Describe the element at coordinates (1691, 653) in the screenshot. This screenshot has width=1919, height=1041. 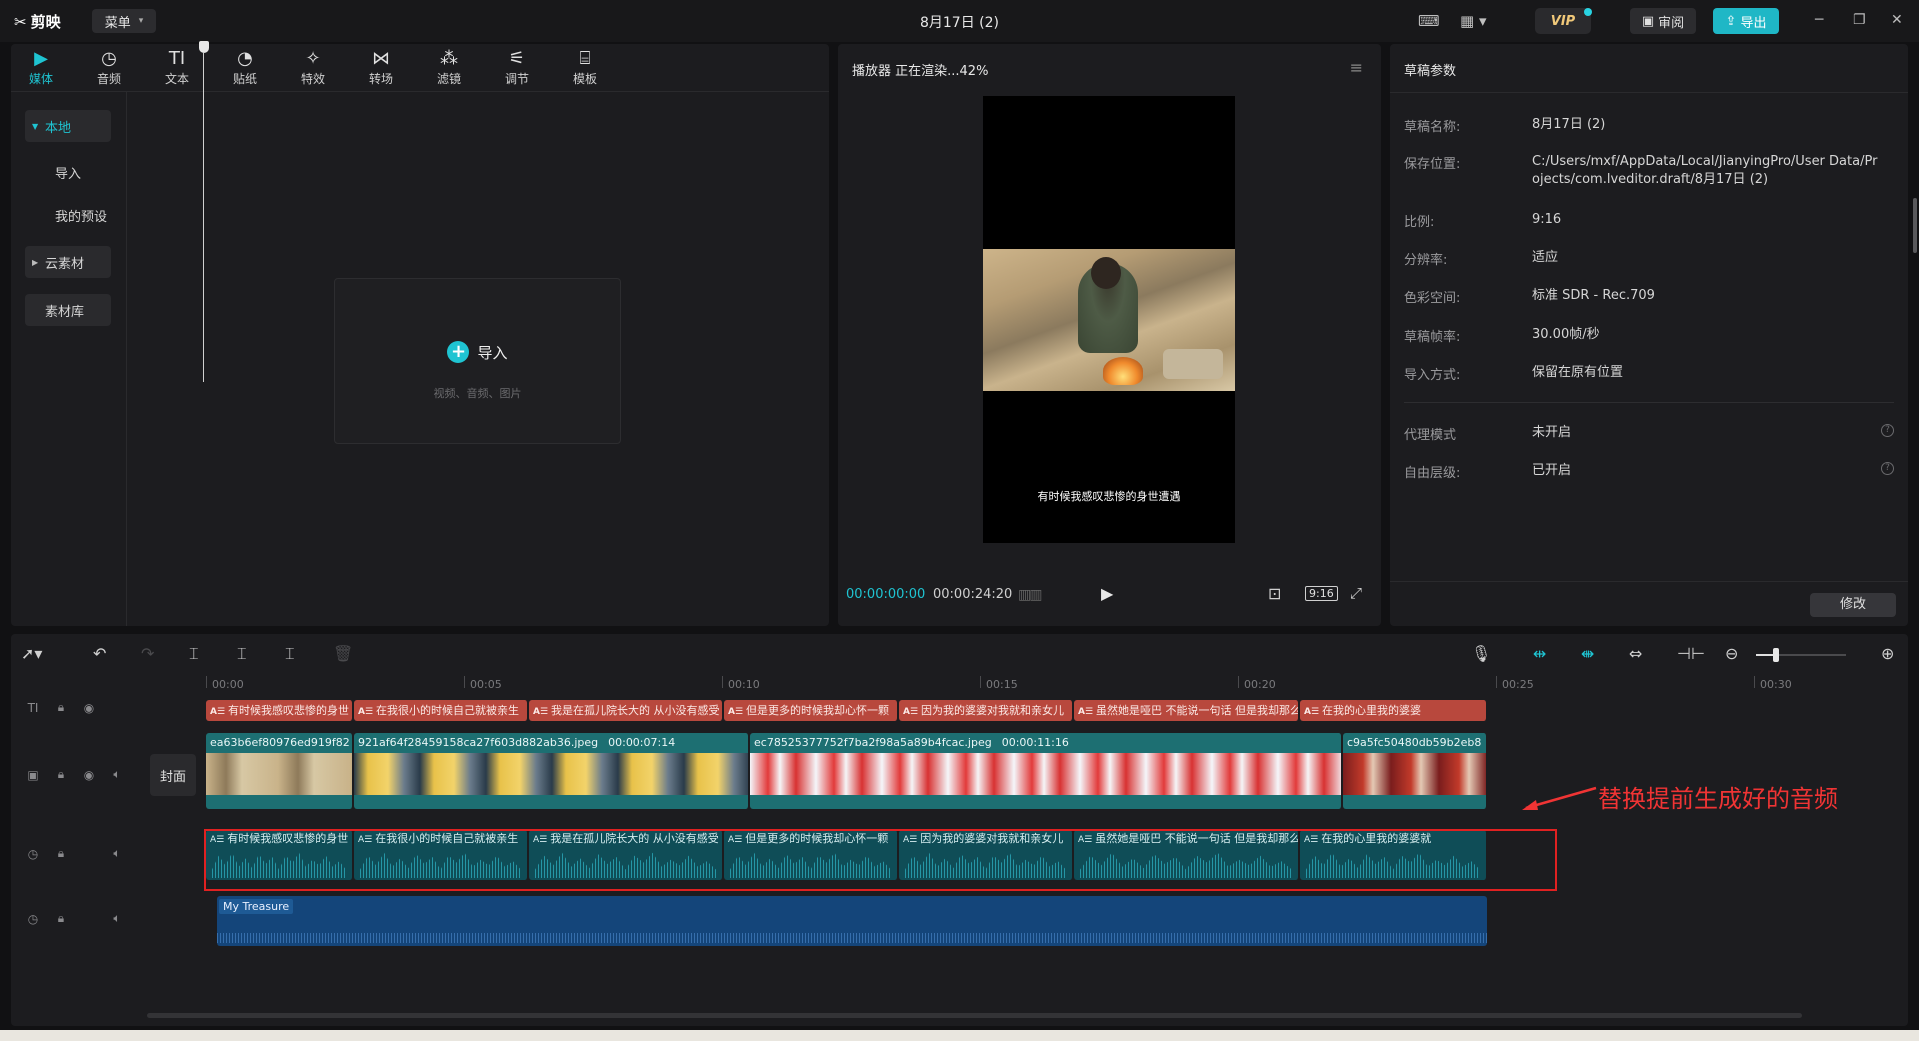
I see `preview-axis-icon: ⊣⊢` at that location.